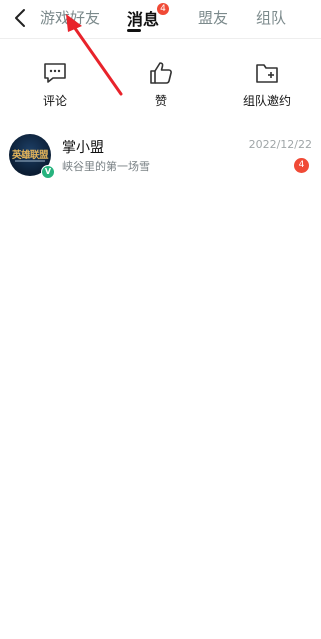 The height and width of the screenshot is (639, 321). I want to click on unread-count-badge: 4, so click(301, 165).